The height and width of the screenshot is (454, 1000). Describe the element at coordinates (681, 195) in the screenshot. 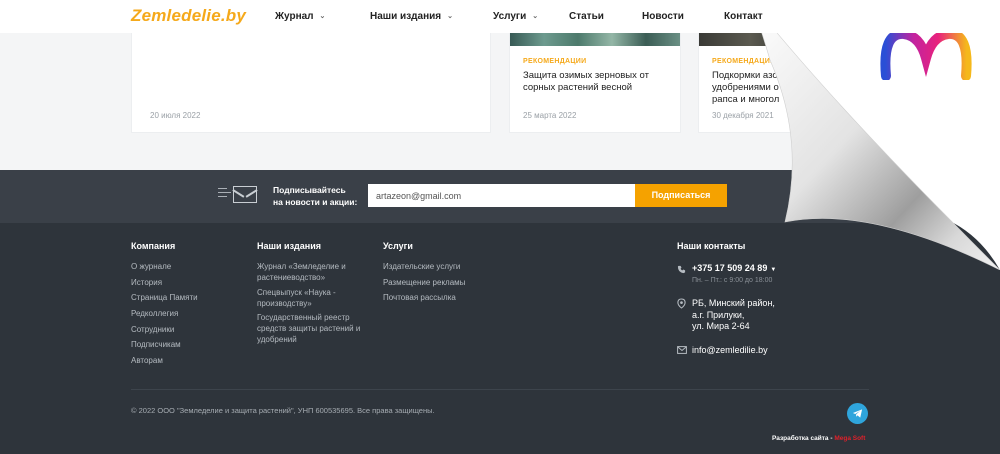

I see `subscribe-button: Подписаться` at that location.